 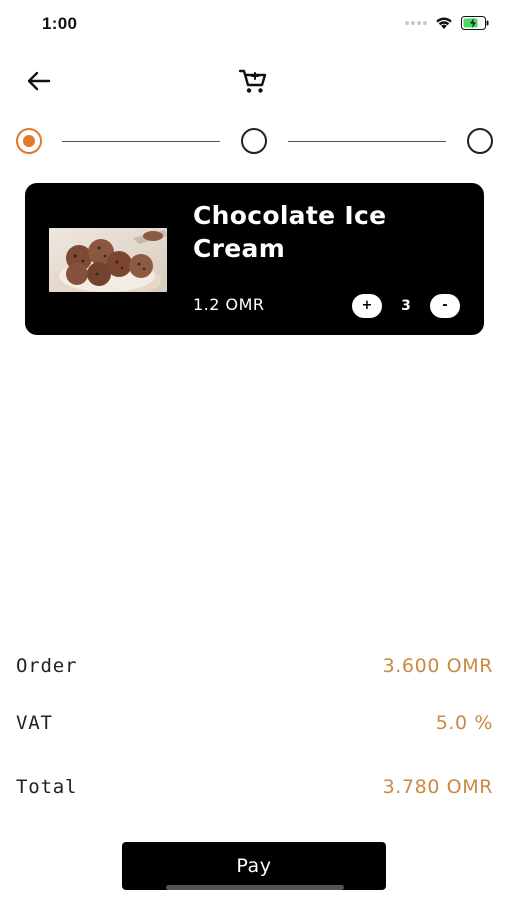 What do you see at coordinates (445, 306) in the screenshot?
I see `decrement-quantity-button: -` at bounding box center [445, 306].